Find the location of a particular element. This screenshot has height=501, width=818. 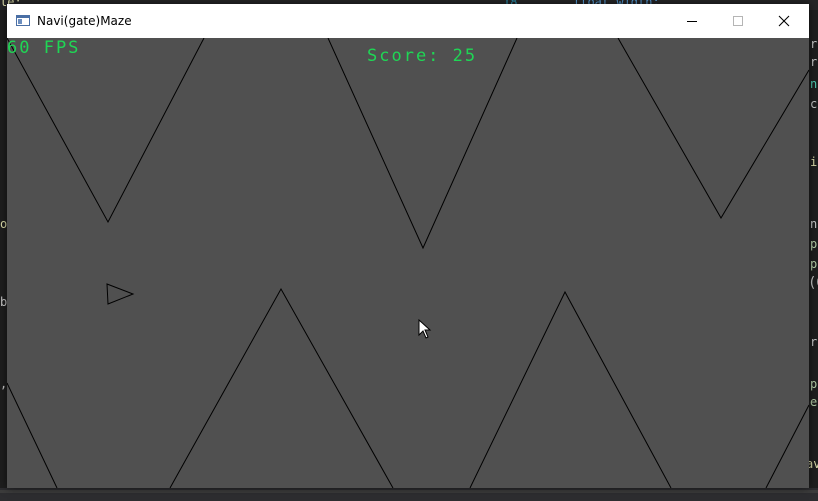

close-icon is located at coordinates (784, 21).